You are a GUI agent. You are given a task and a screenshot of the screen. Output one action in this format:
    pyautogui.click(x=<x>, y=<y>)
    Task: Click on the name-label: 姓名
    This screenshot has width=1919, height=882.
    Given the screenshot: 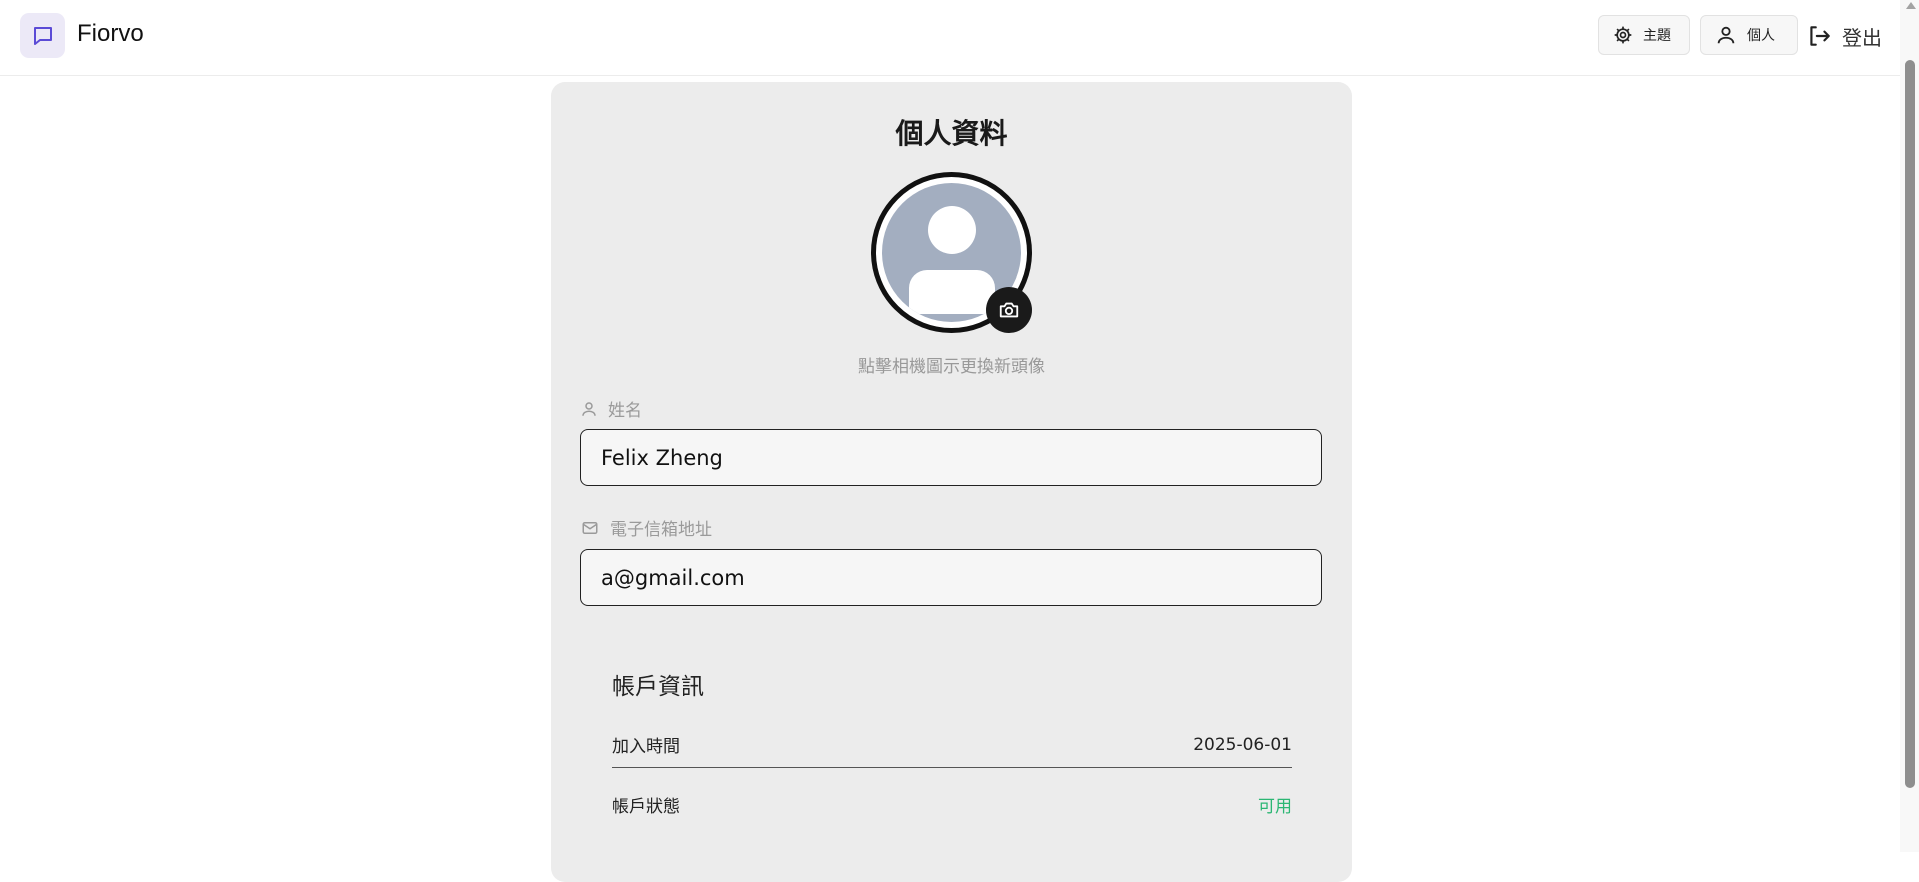 What is the action you would take?
    pyautogui.click(x=611, y=408)
    